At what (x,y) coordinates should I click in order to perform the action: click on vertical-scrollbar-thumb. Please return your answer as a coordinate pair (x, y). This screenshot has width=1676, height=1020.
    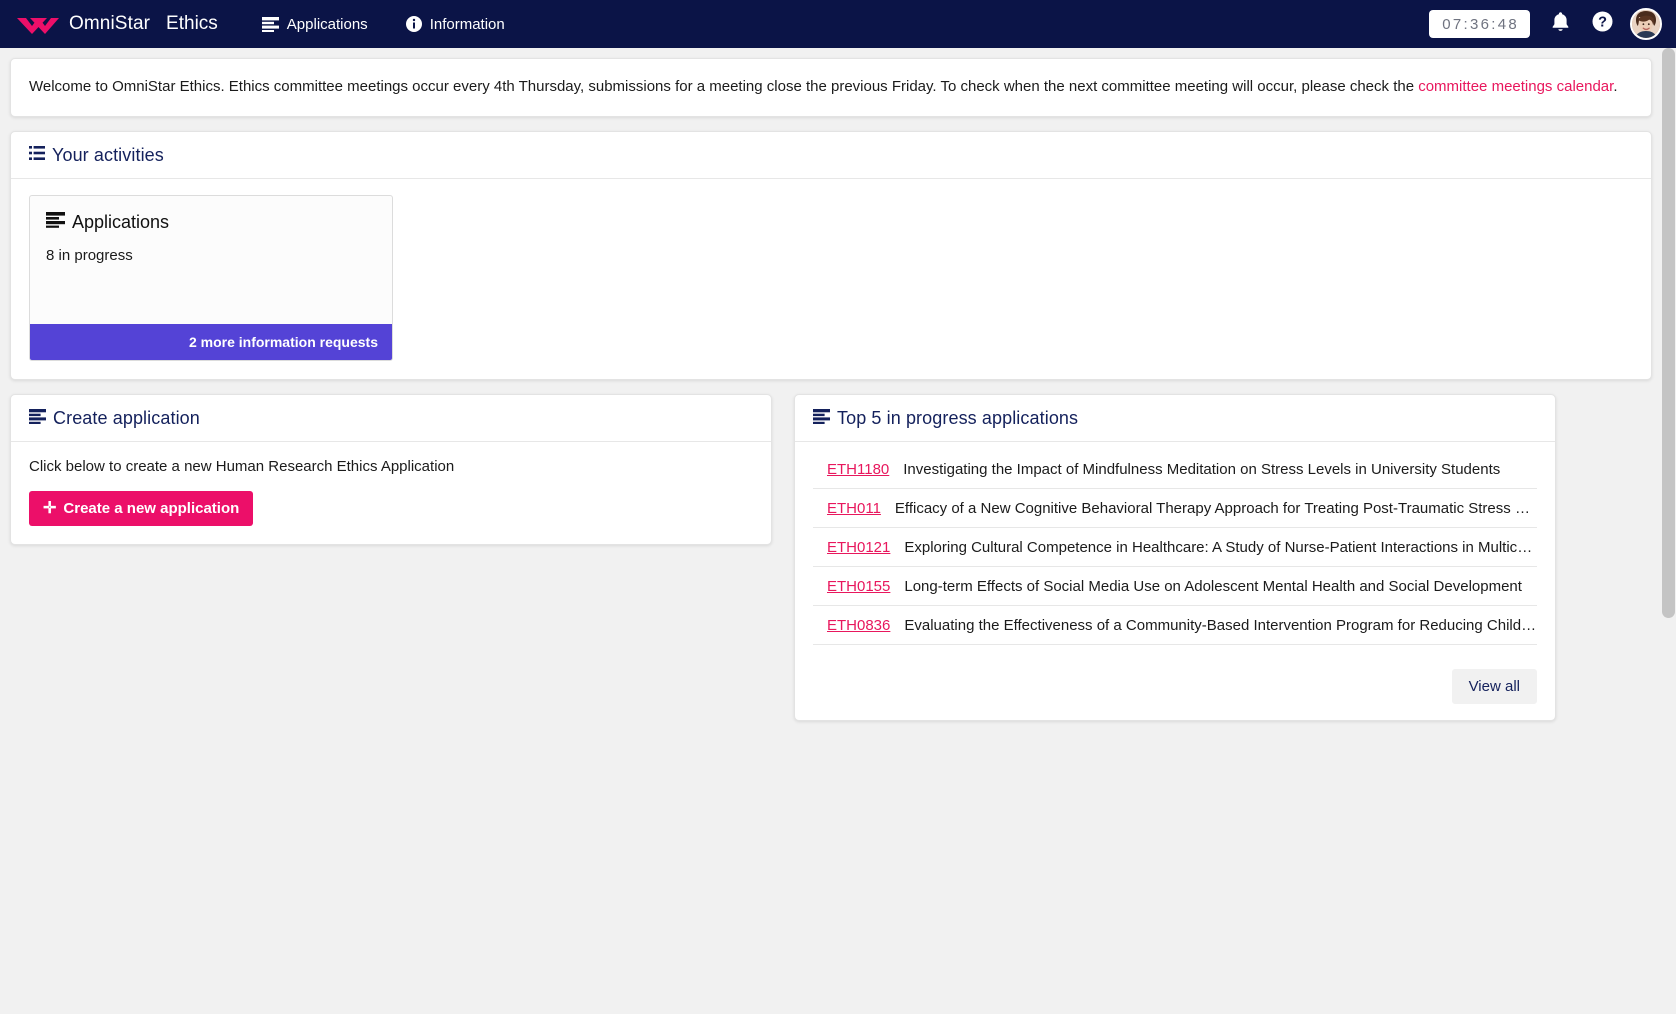
    Looking at the image, I should click on (1668, 333).